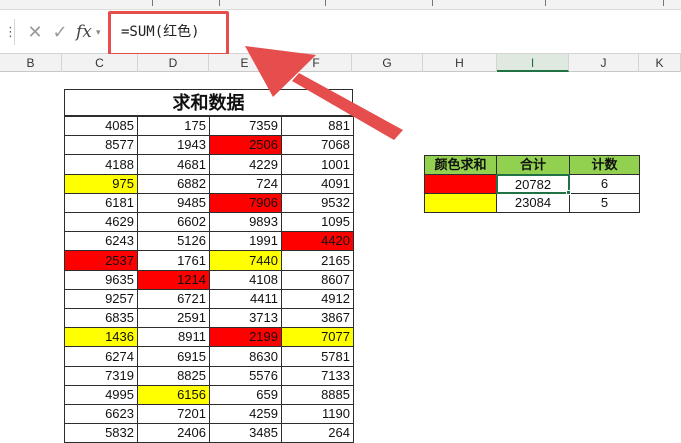 This screenshot has width=681, height=443. What do you see at coordinates (101, 433) in the screenshot?
I see `table-cell: 5832` at bounding box center [101, 433].